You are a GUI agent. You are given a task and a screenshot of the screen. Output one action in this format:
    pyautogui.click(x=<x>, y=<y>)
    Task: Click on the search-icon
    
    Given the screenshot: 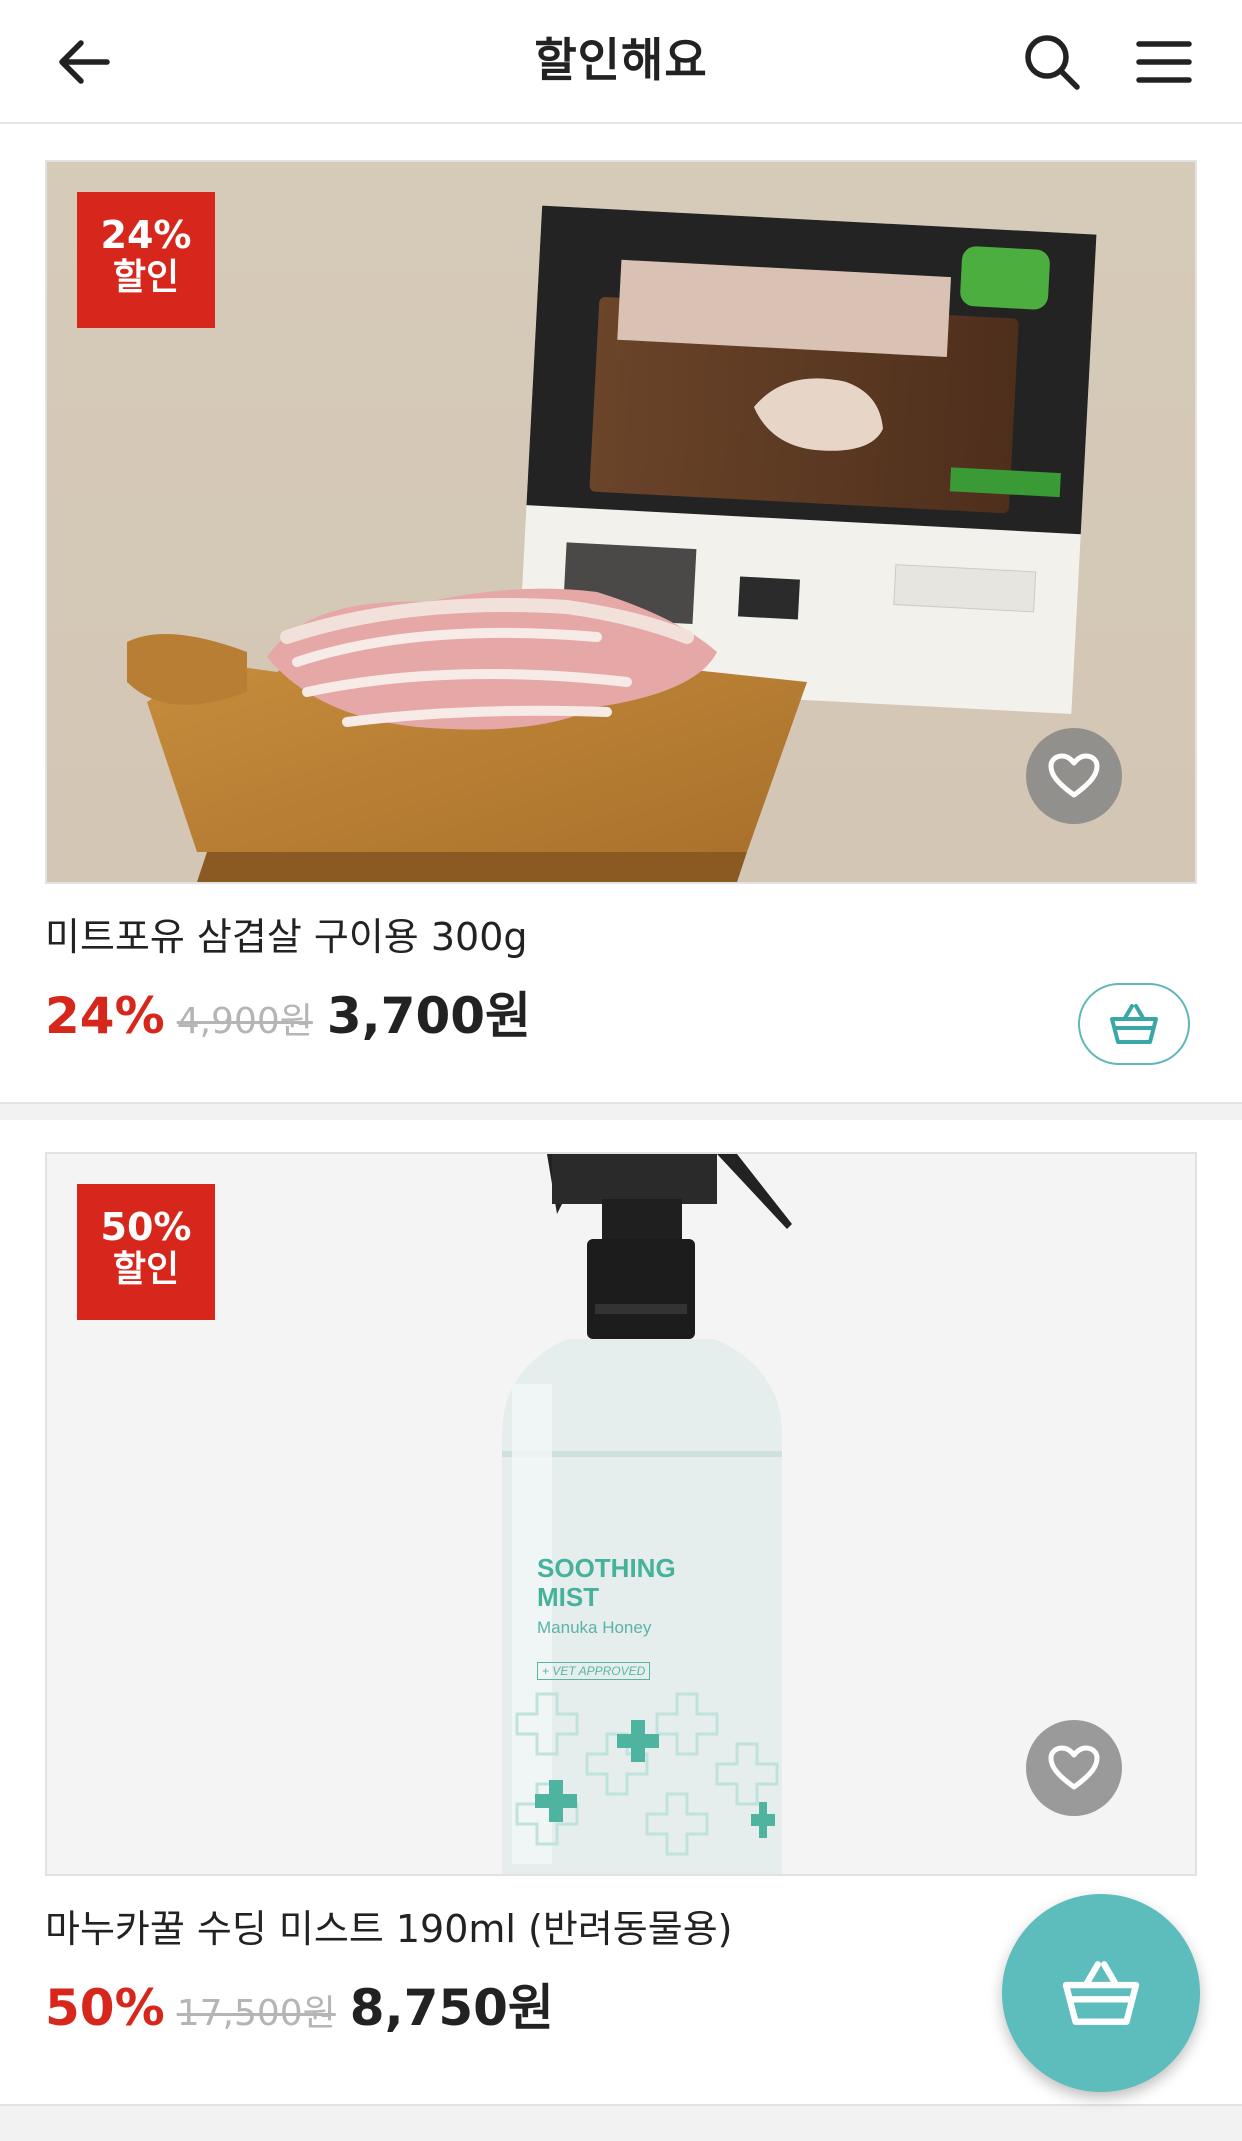 What is the action you would take?
    pyautogui.click(x=1052, y=62)
    